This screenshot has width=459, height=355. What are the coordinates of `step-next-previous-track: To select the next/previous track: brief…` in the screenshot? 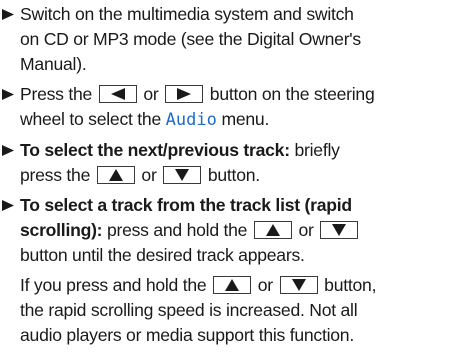 It's located at (229, 163).